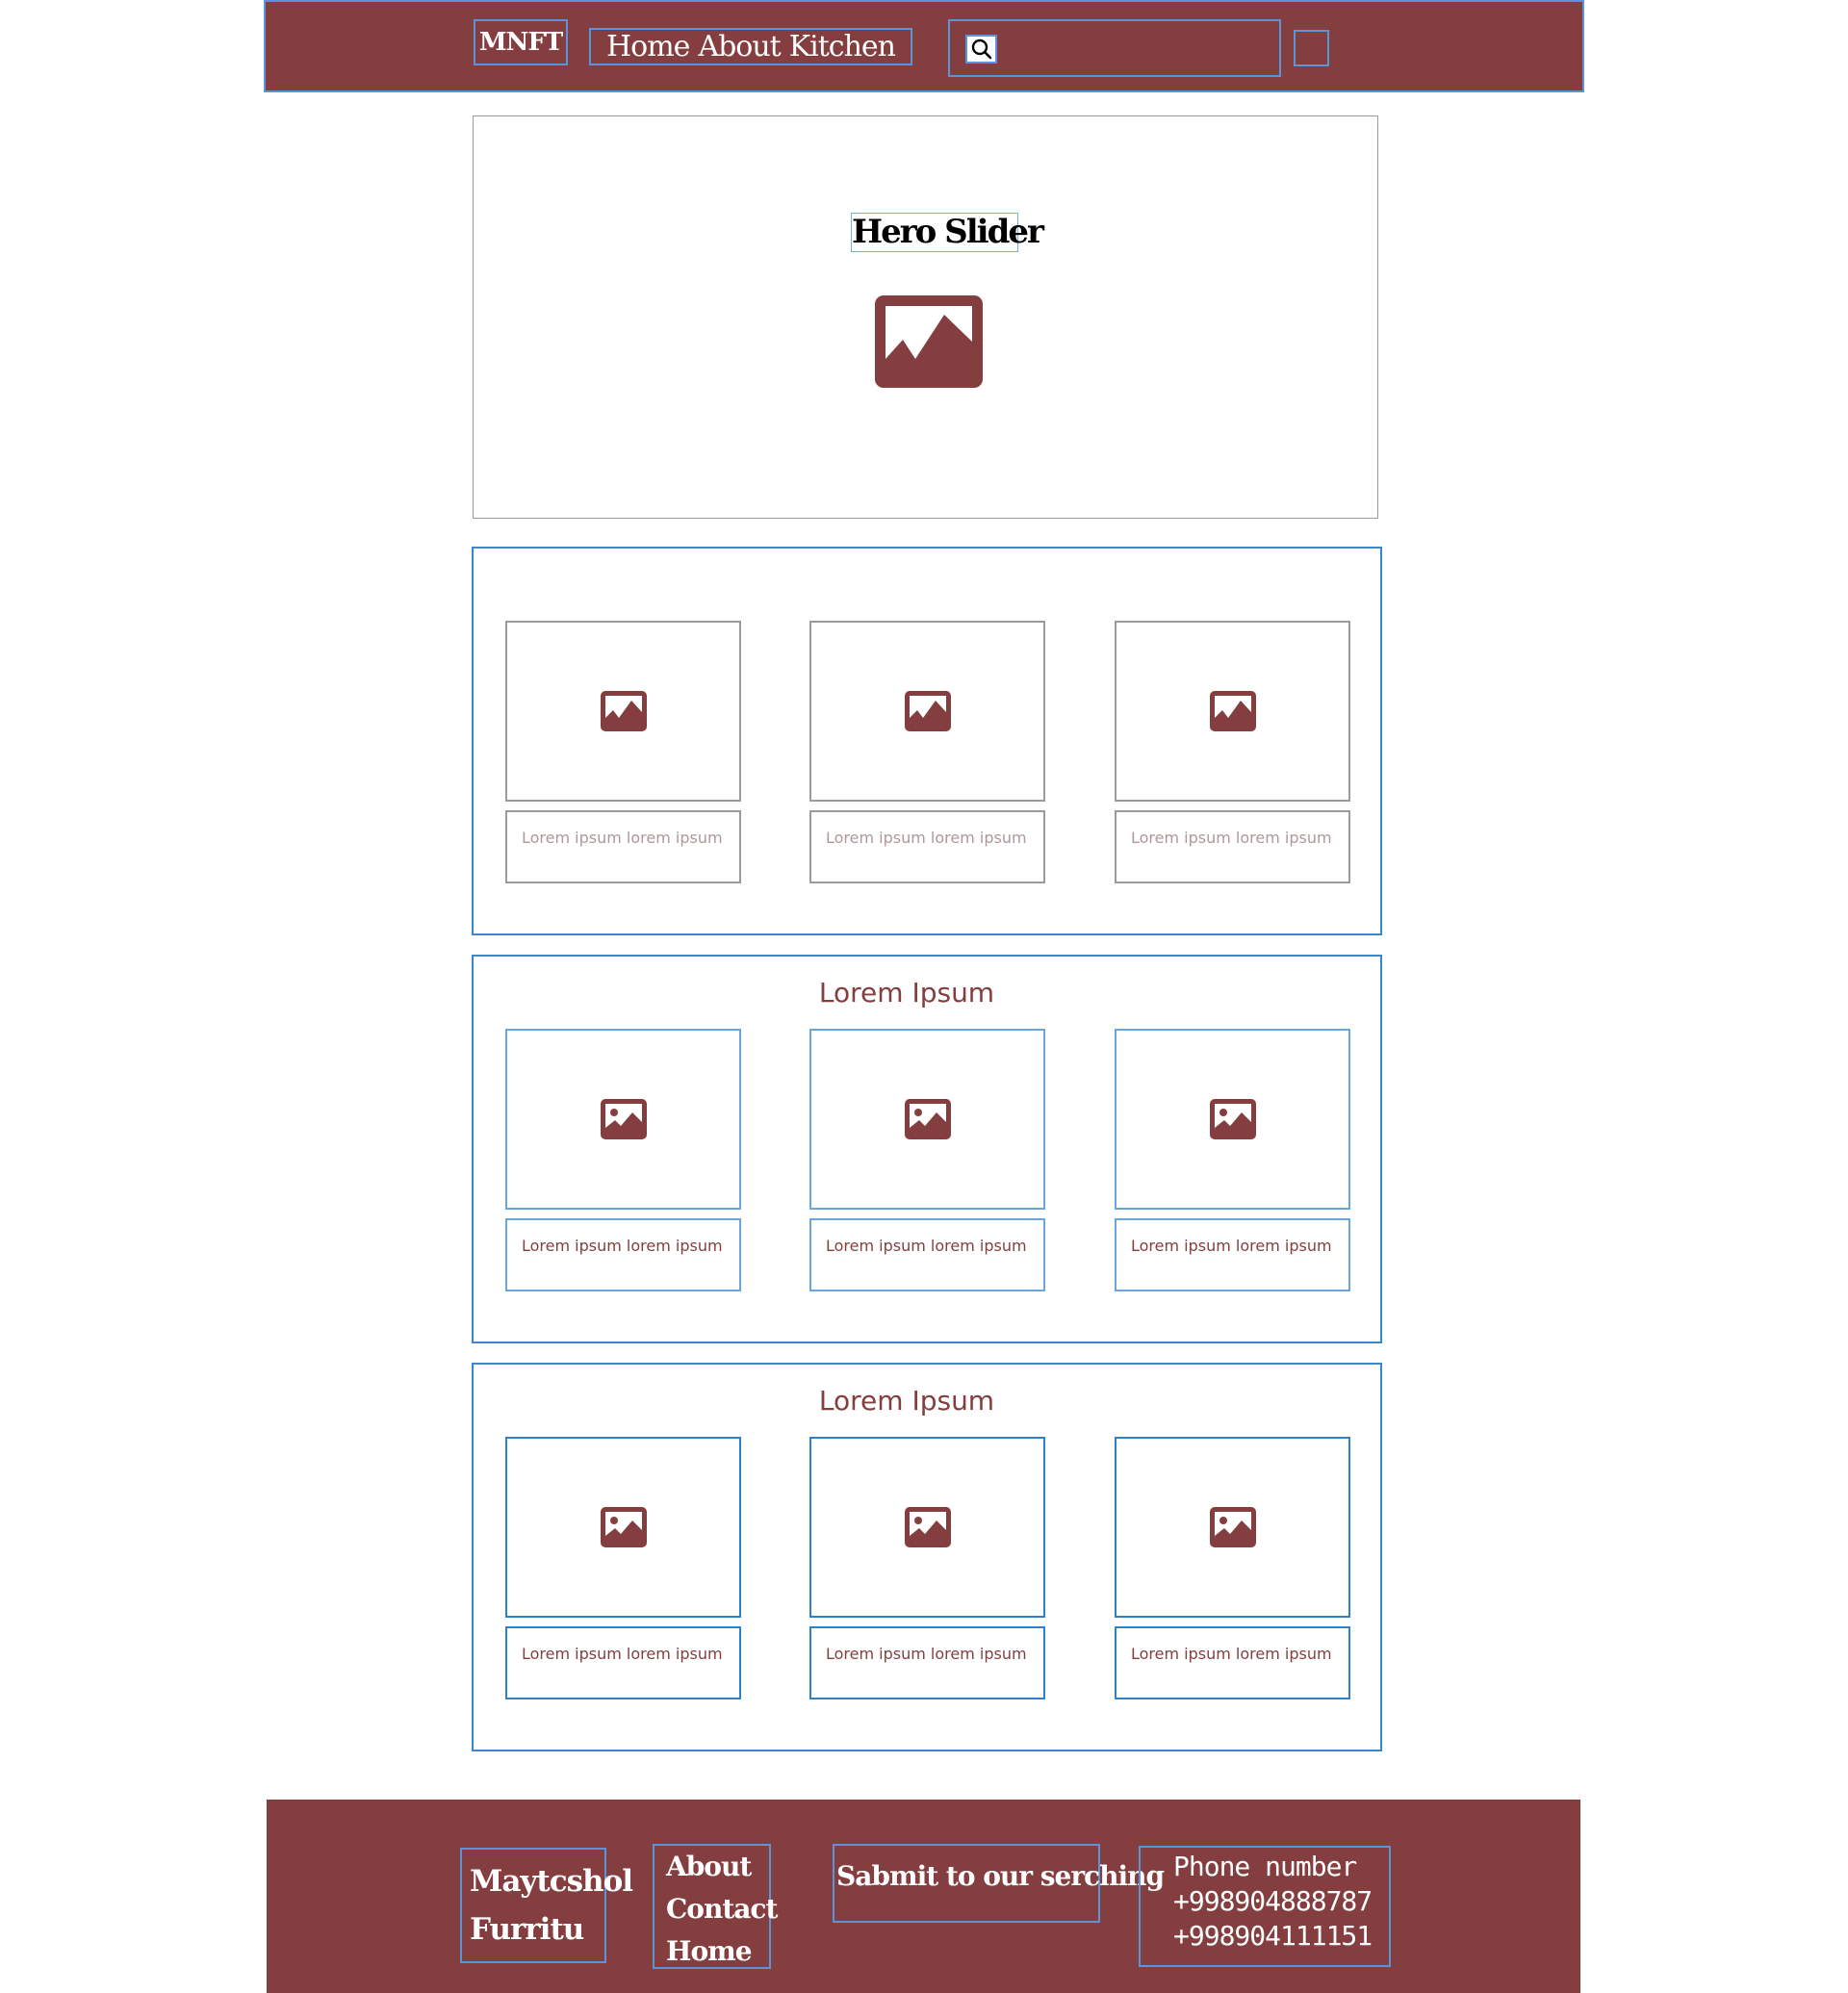 This screenshot has height=1993, width=1848. I want to click on nav-link-kitchen: Kitchen, so click(842, 47).